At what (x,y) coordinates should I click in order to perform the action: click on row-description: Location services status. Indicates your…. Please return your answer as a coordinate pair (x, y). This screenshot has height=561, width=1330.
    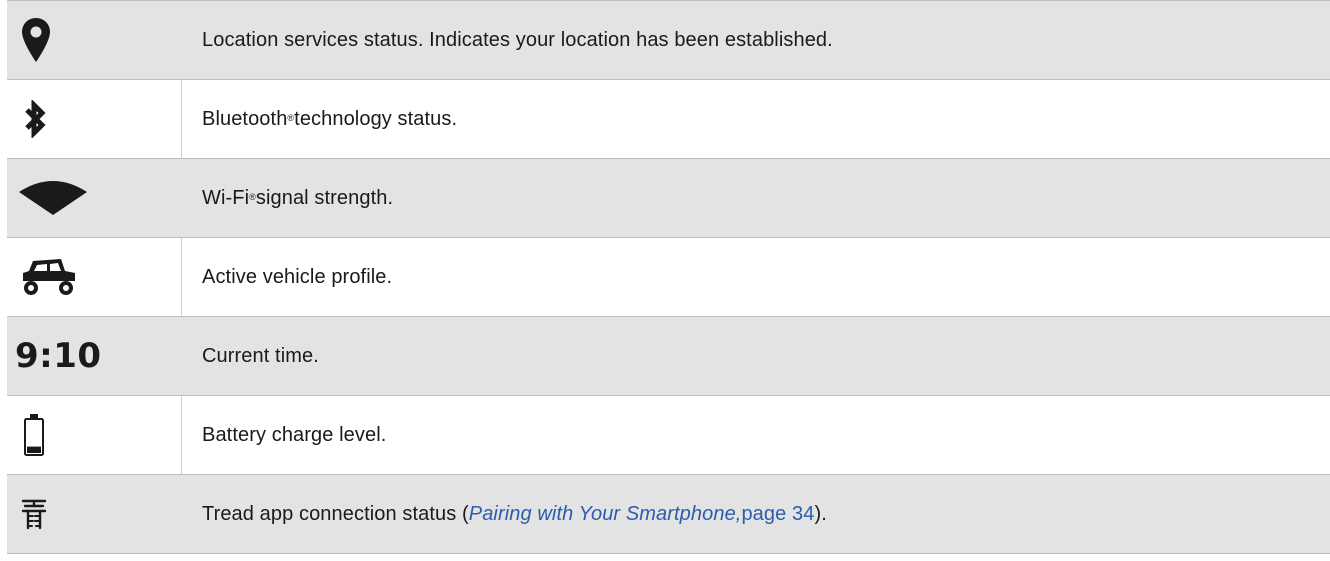
    Looking at the image, I should click on (756, 40).